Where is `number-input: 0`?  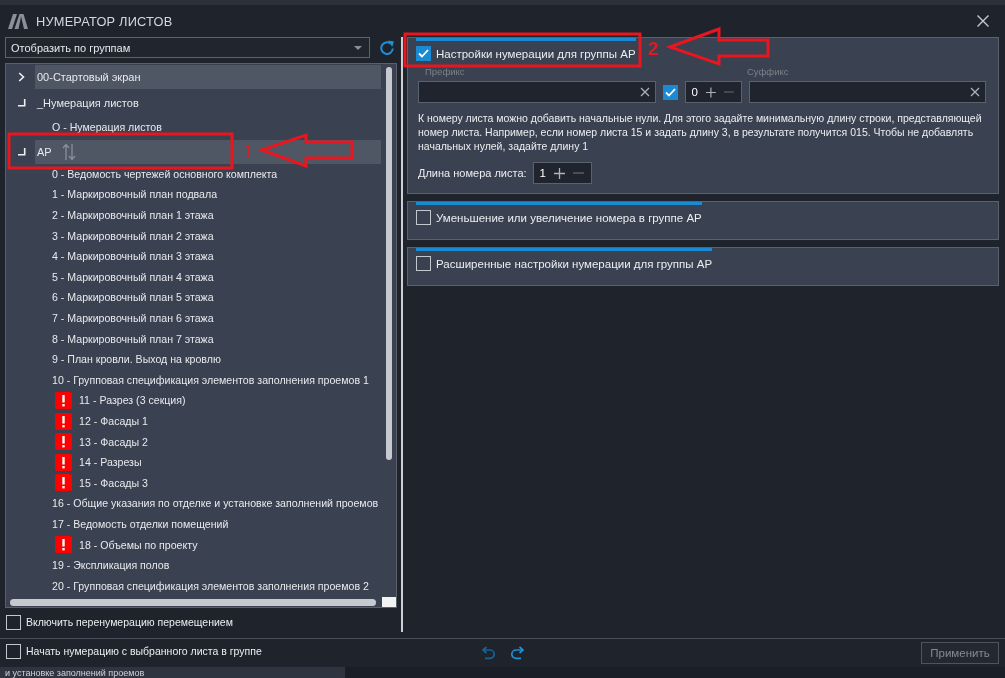
number-input: 0 is located at coordinates (694, 92).